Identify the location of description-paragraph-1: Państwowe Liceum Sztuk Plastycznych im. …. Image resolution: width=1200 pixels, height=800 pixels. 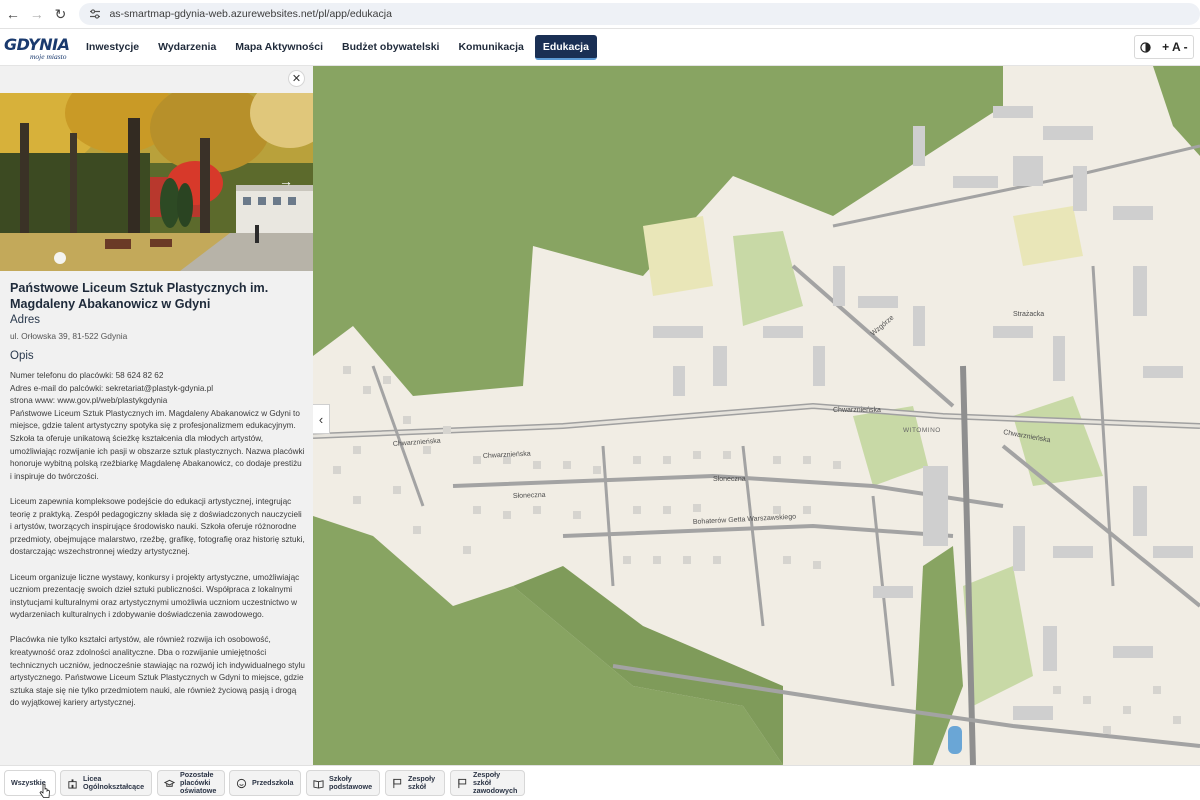
(157, 444).